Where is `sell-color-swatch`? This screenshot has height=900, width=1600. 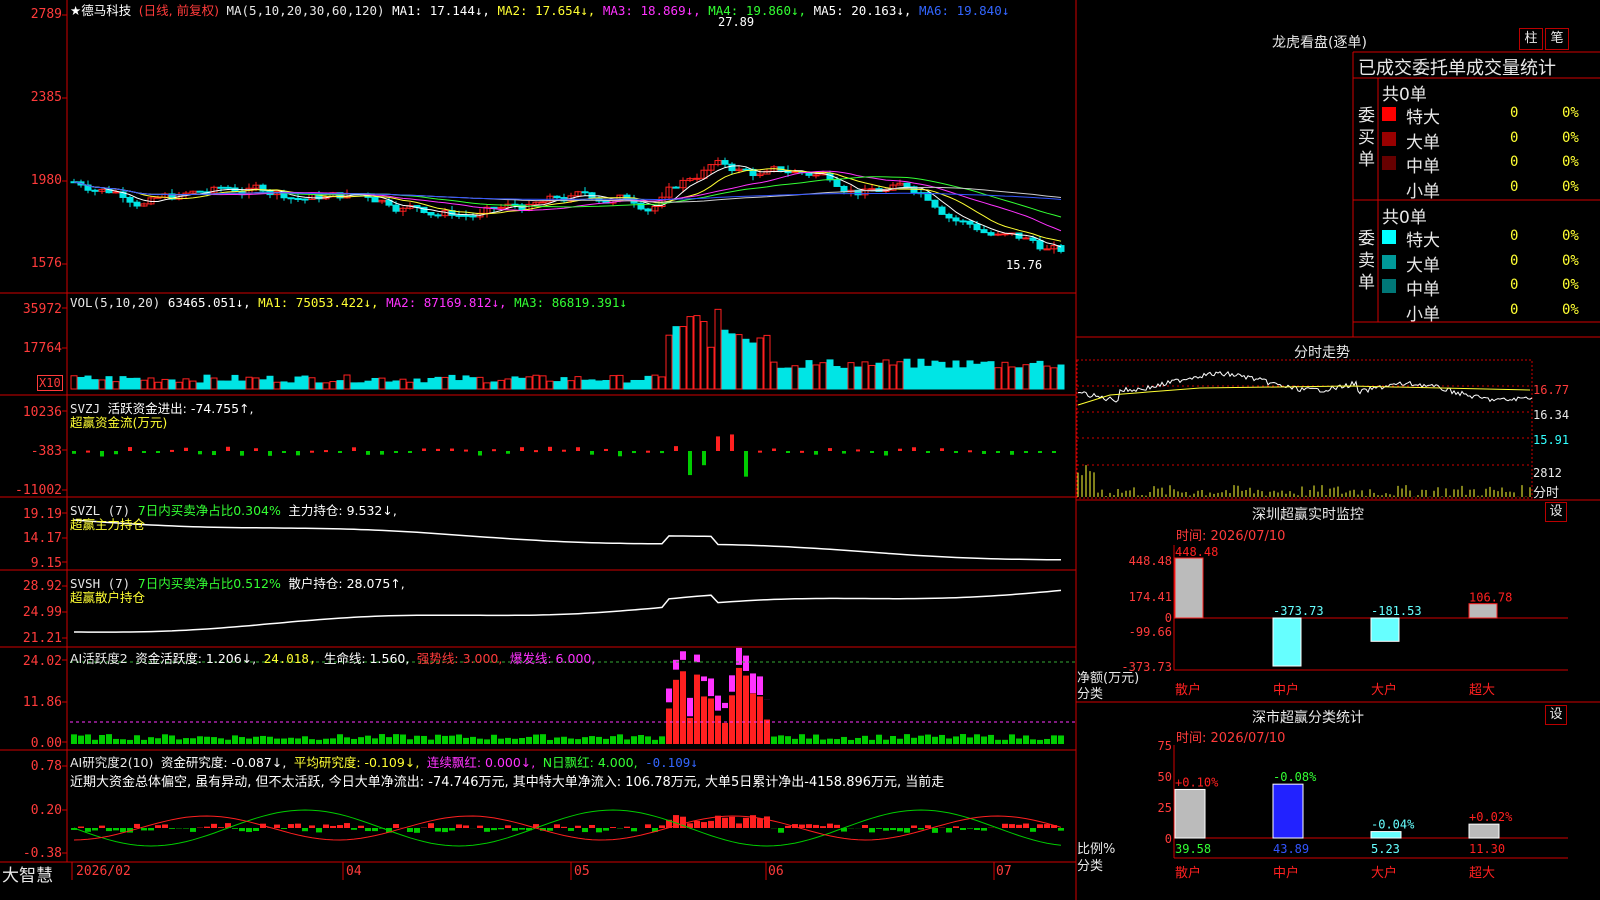
sell-color-swatch is located at coordinates (1389, 261).